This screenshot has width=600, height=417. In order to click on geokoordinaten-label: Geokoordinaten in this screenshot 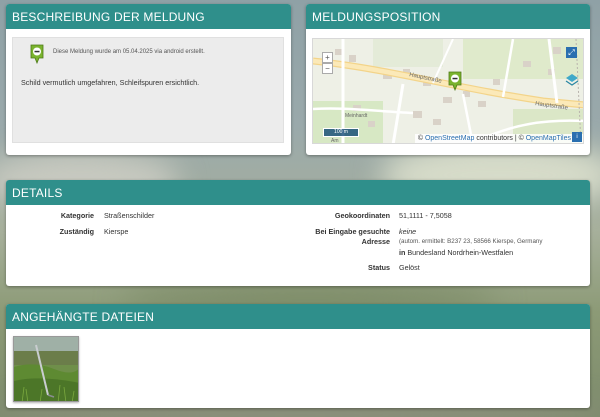, I will do `click(362, 215)`.